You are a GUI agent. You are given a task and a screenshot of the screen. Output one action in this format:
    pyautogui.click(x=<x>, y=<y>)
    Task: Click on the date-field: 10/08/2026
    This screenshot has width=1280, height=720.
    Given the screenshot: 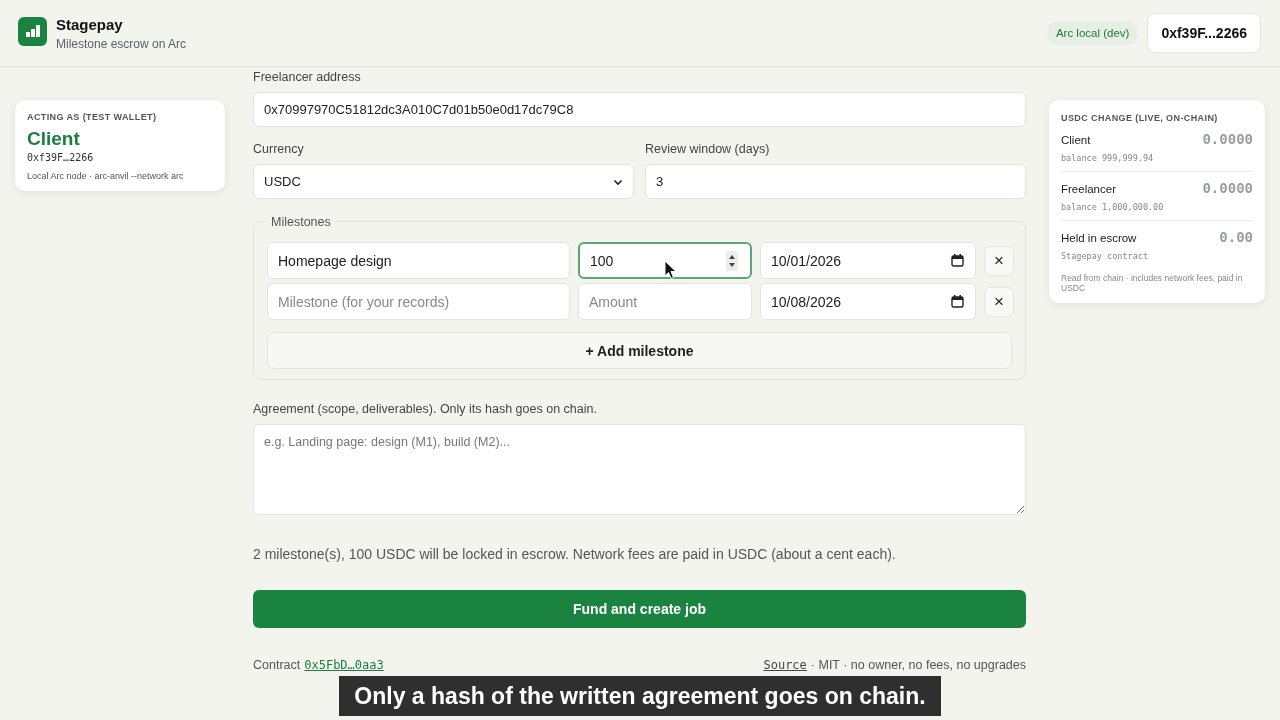 What is the action you would take?
    pyautogui.click(x=868, y=301)
    